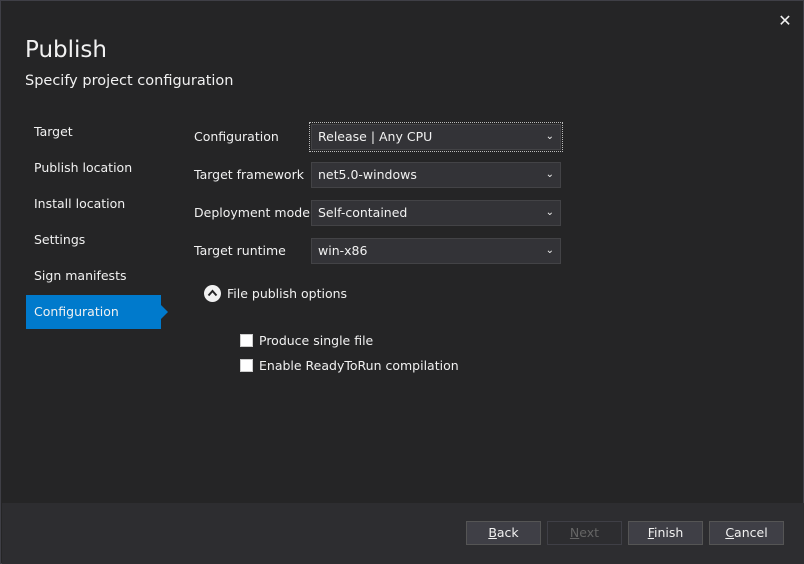 Image resolution: width=804 pixels, height=564 pixels. I want to click on nav-item-settings: Settings, so click(93, 240).